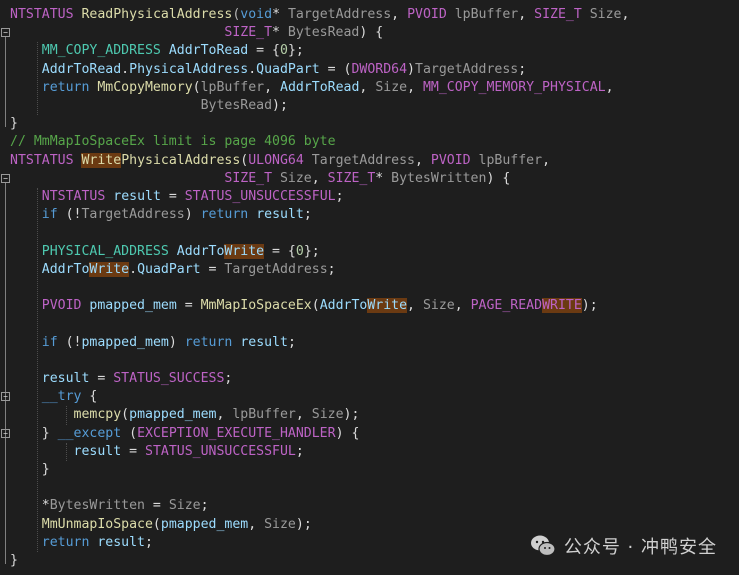  What do you see at coordinates (169, 269) in the screenshot?
I see `code-token: QuadPart` at bounding box center [169, 269].